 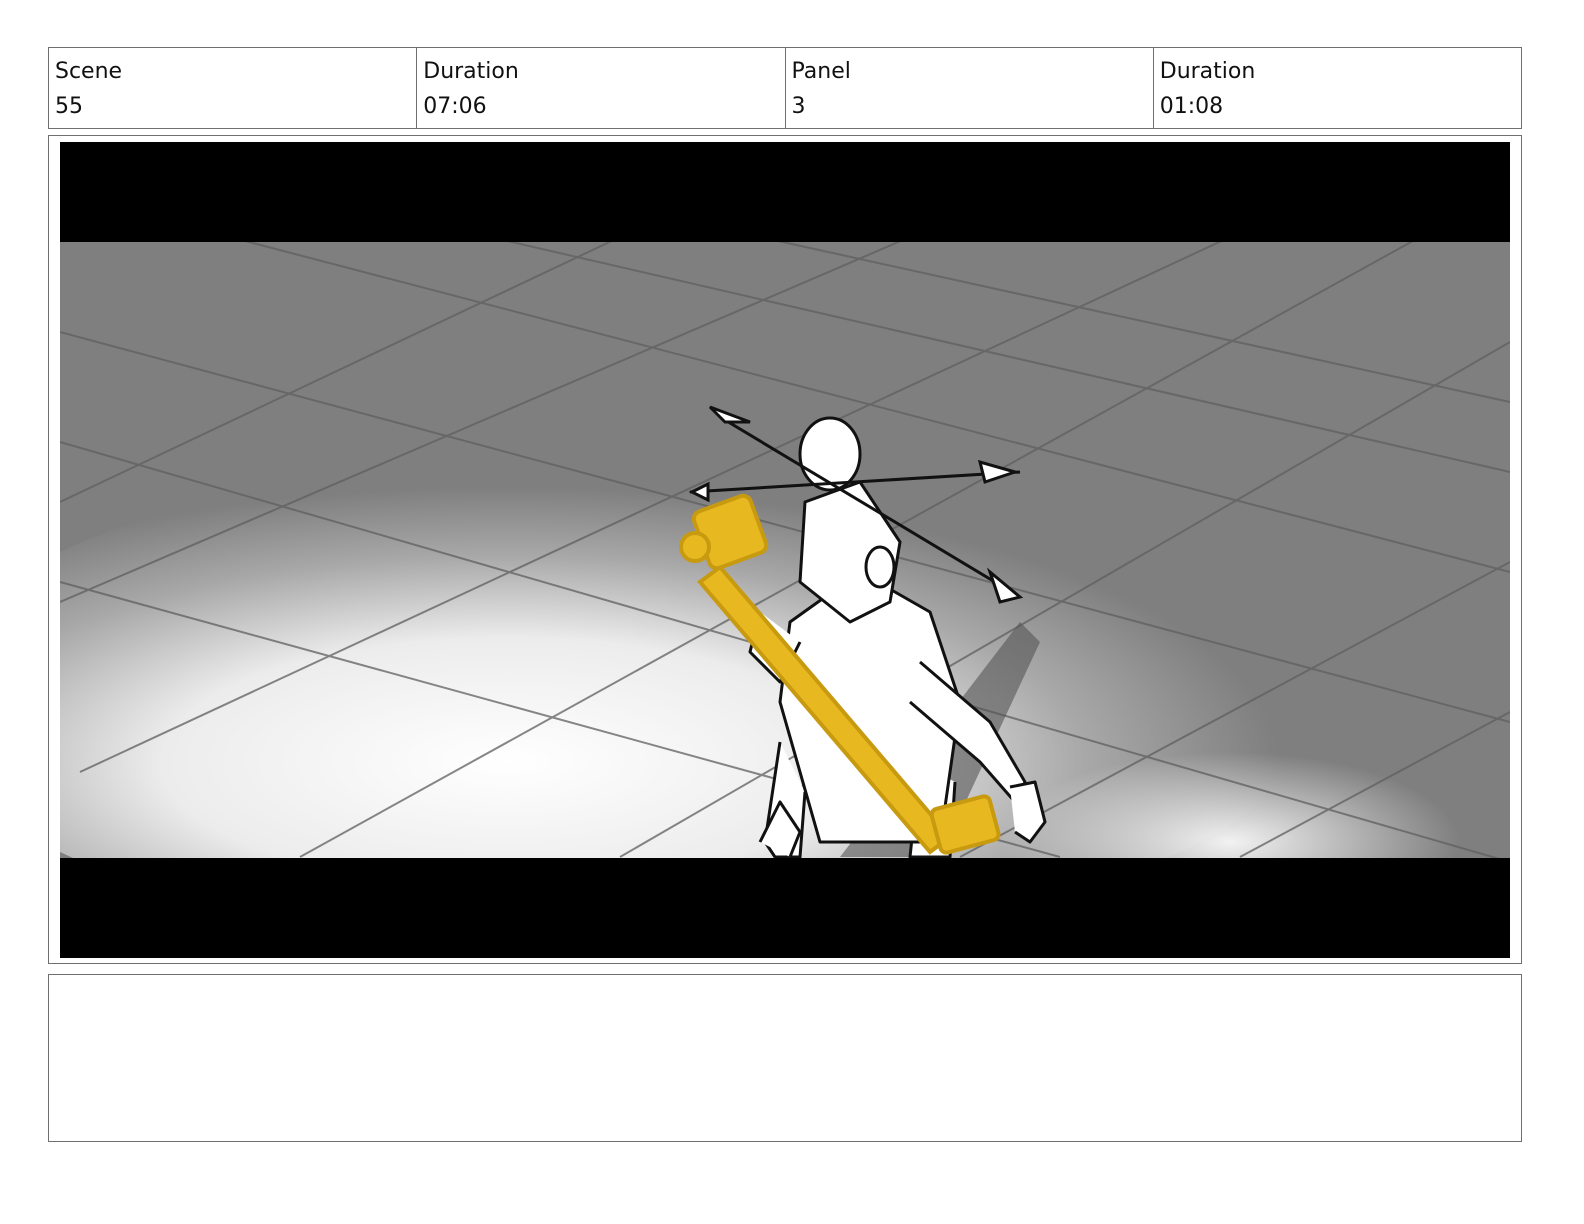 I want to click on scene-value: 55, so click(x=69, y=106).